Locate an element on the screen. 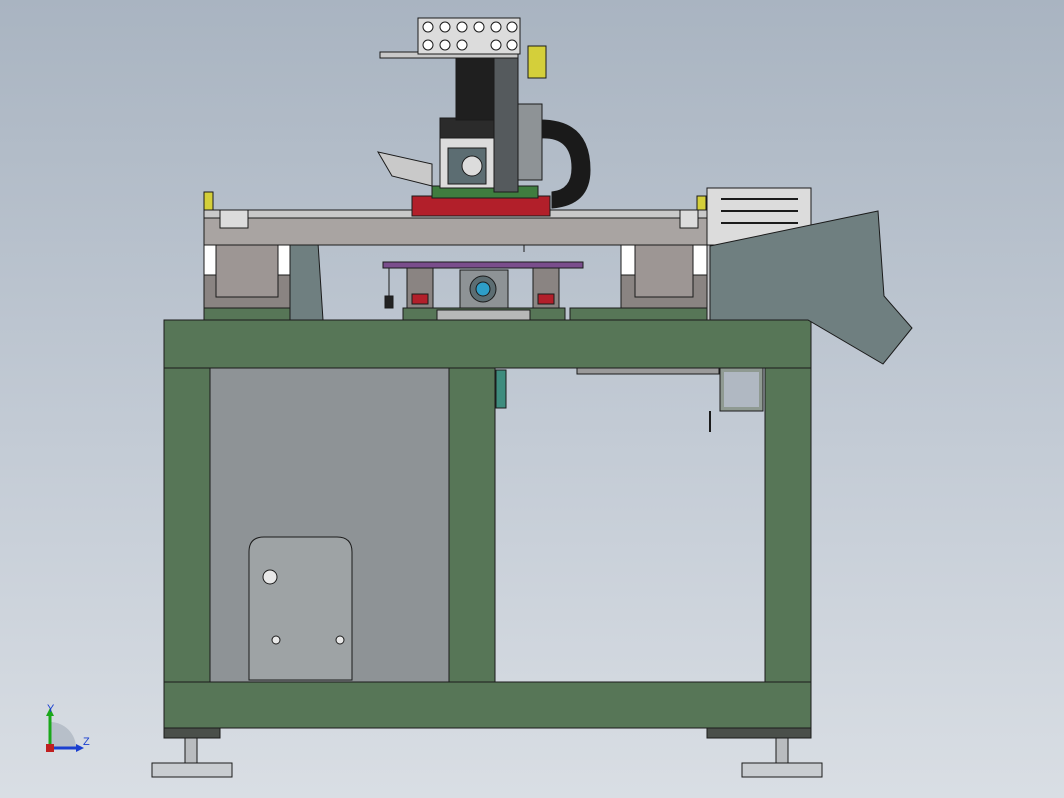 The width and height of the screenshot is (1064, 798). leveling-foot-right is located at coordinates (764, 752).